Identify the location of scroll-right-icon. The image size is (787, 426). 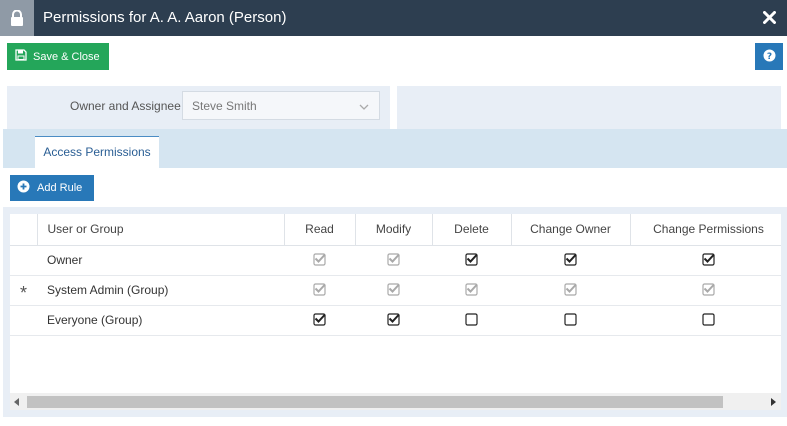
(773, 402).